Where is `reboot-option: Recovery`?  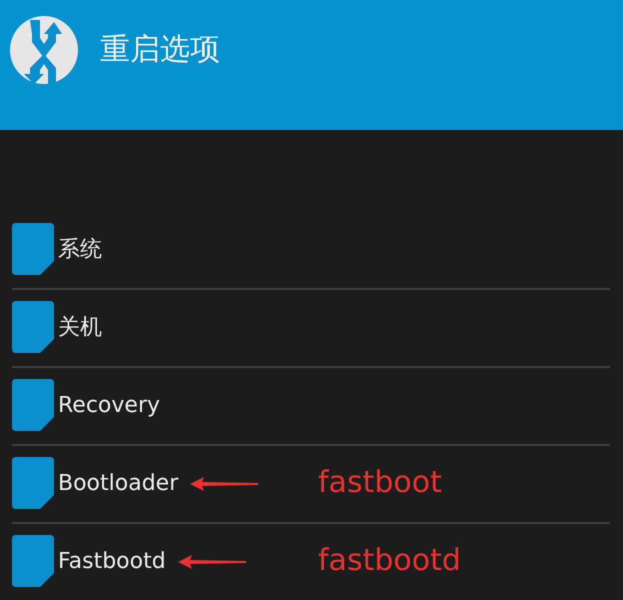
reboot-option: Recovery is located at coordinates (86, 406).